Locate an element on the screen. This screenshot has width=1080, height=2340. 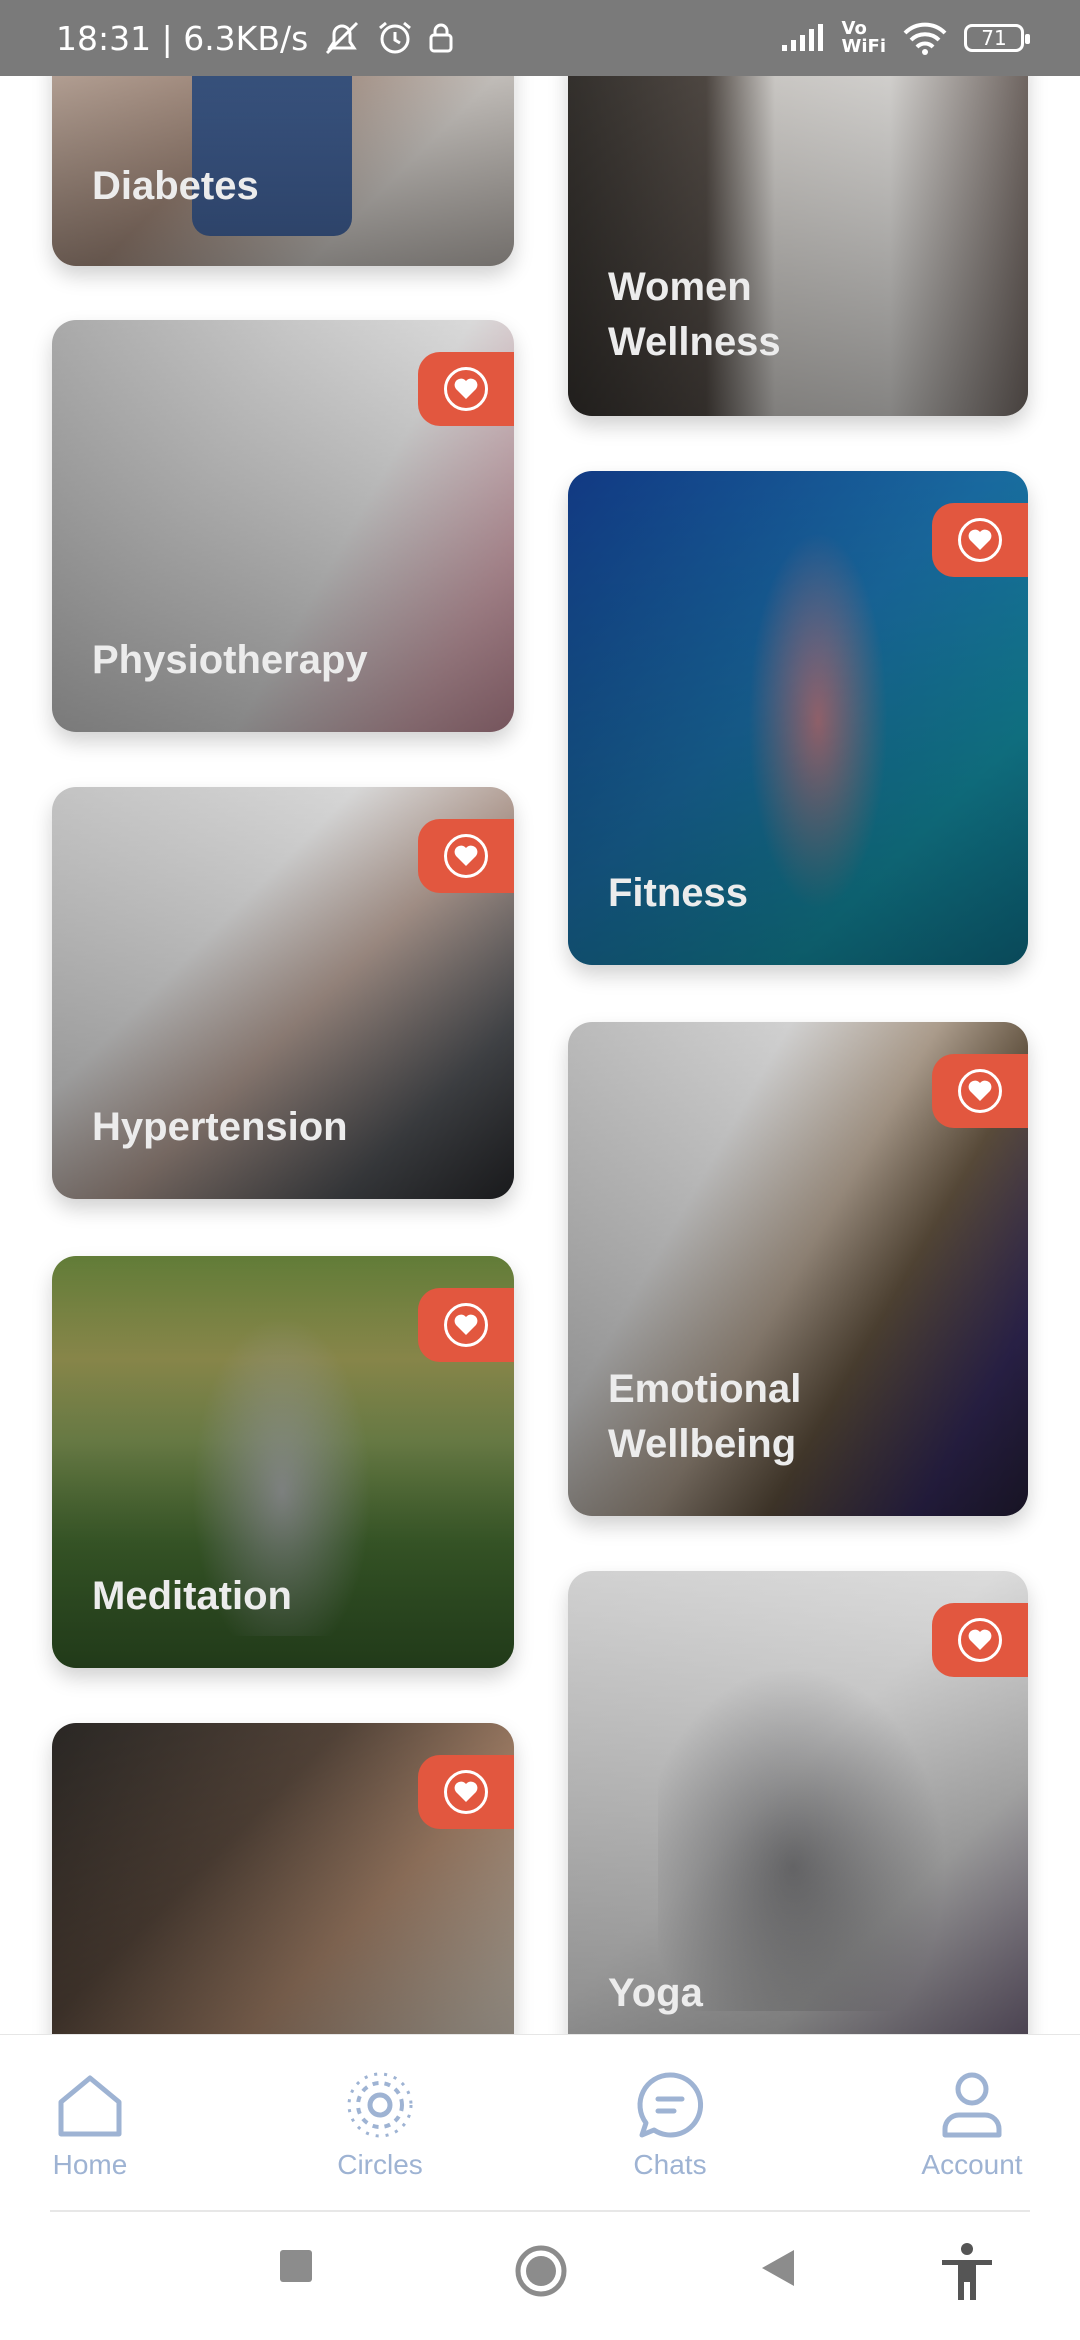
bottom-navigation: Home Circles Chats Account is located at coordinates (540, 2123).